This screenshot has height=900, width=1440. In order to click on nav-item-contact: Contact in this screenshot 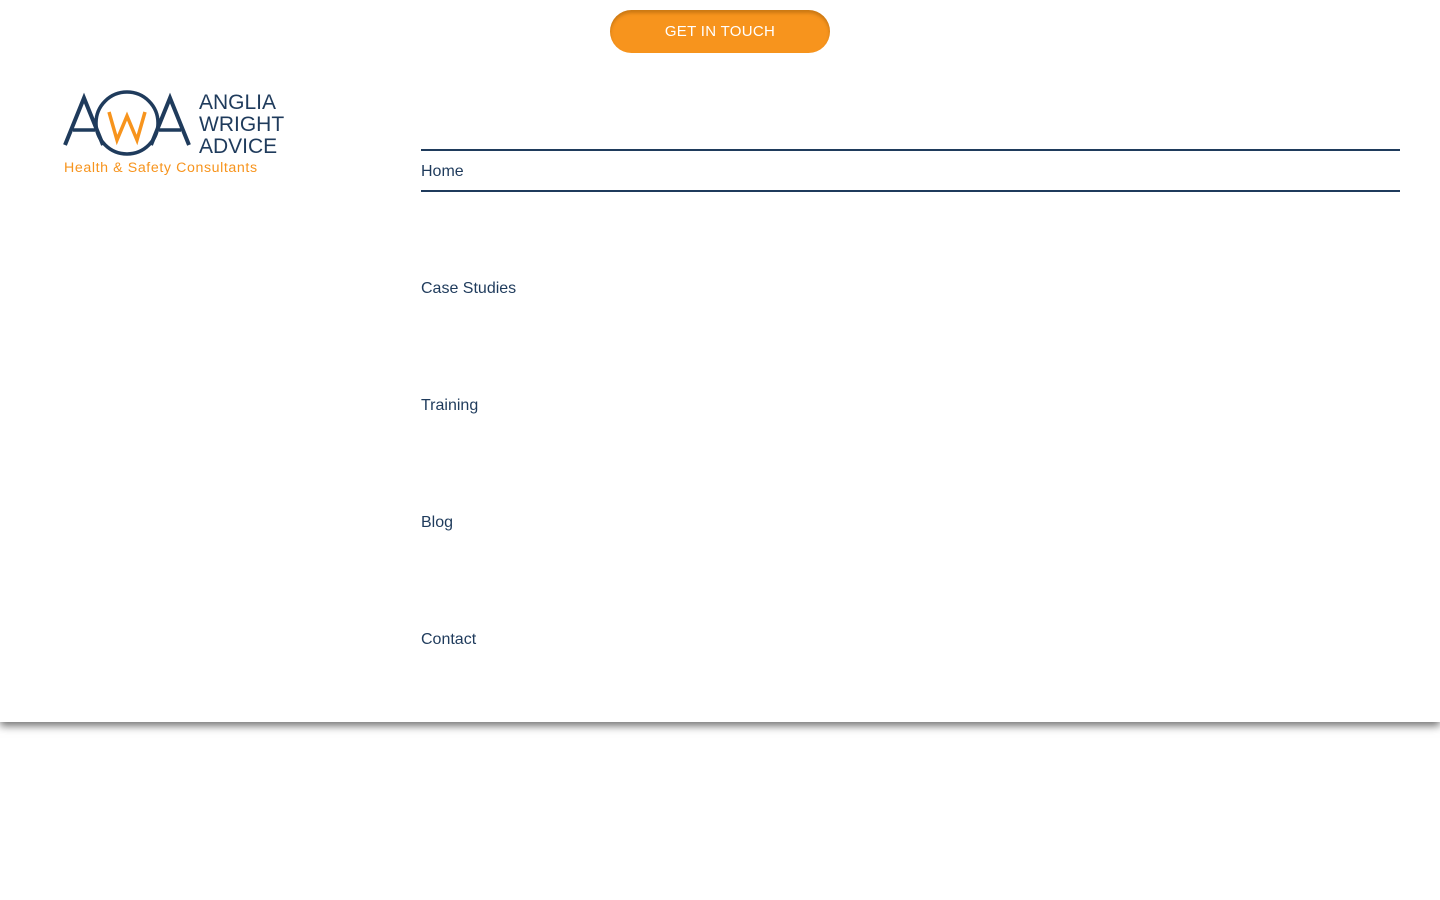, I will do `click(910, 675)`.